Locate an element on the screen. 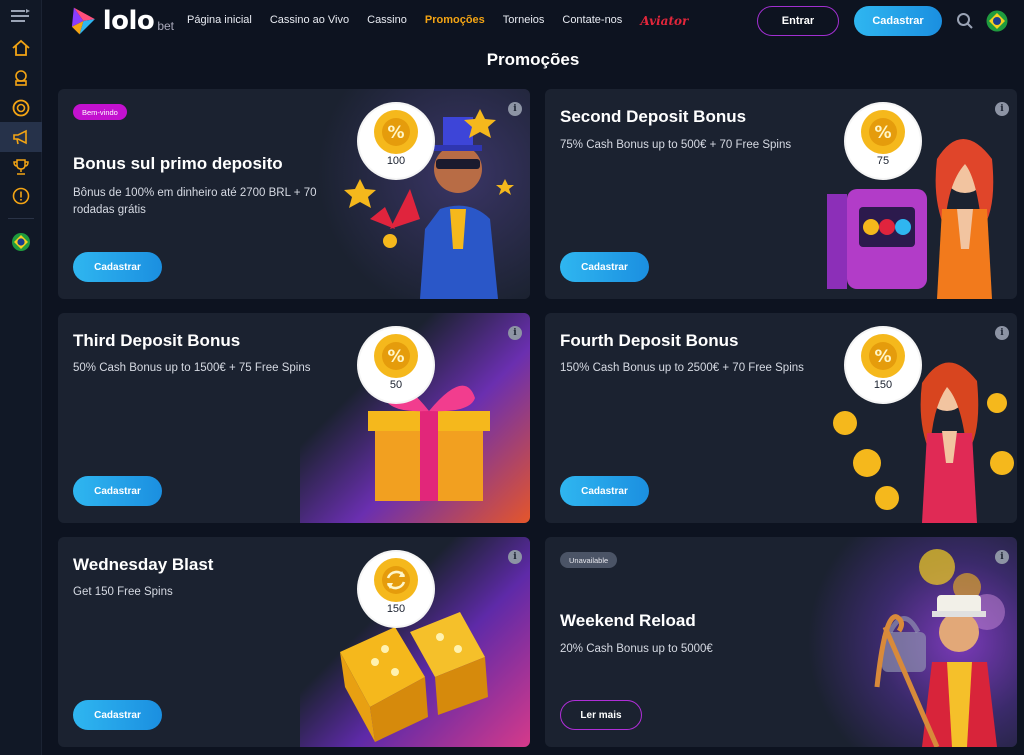  bonus-percent-coin: % 150 is located at coordinates (883, 365).